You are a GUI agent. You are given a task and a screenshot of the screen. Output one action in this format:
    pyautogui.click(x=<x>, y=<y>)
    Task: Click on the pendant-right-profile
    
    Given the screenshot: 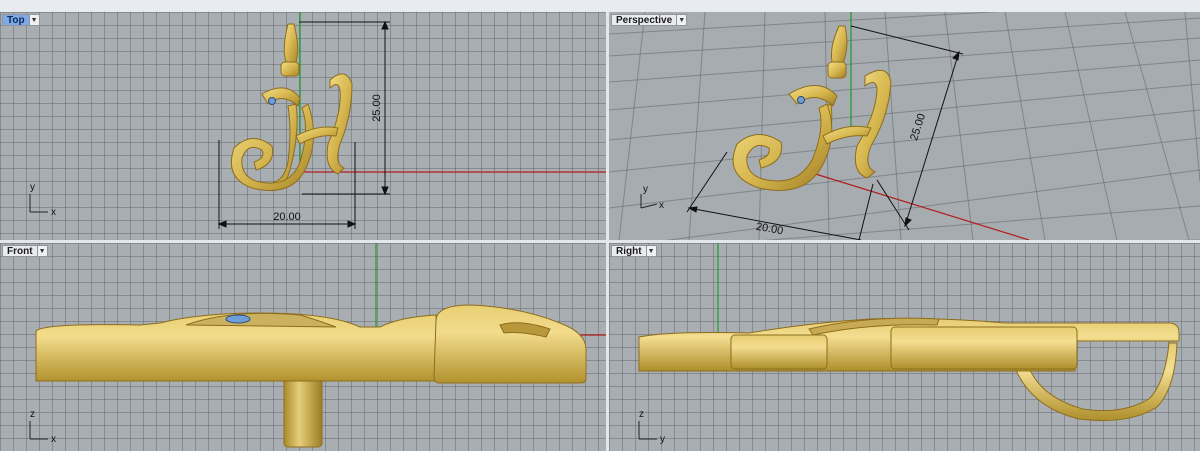 What is the action you would take?
    pyautogui.click(x=909, y=369)
    